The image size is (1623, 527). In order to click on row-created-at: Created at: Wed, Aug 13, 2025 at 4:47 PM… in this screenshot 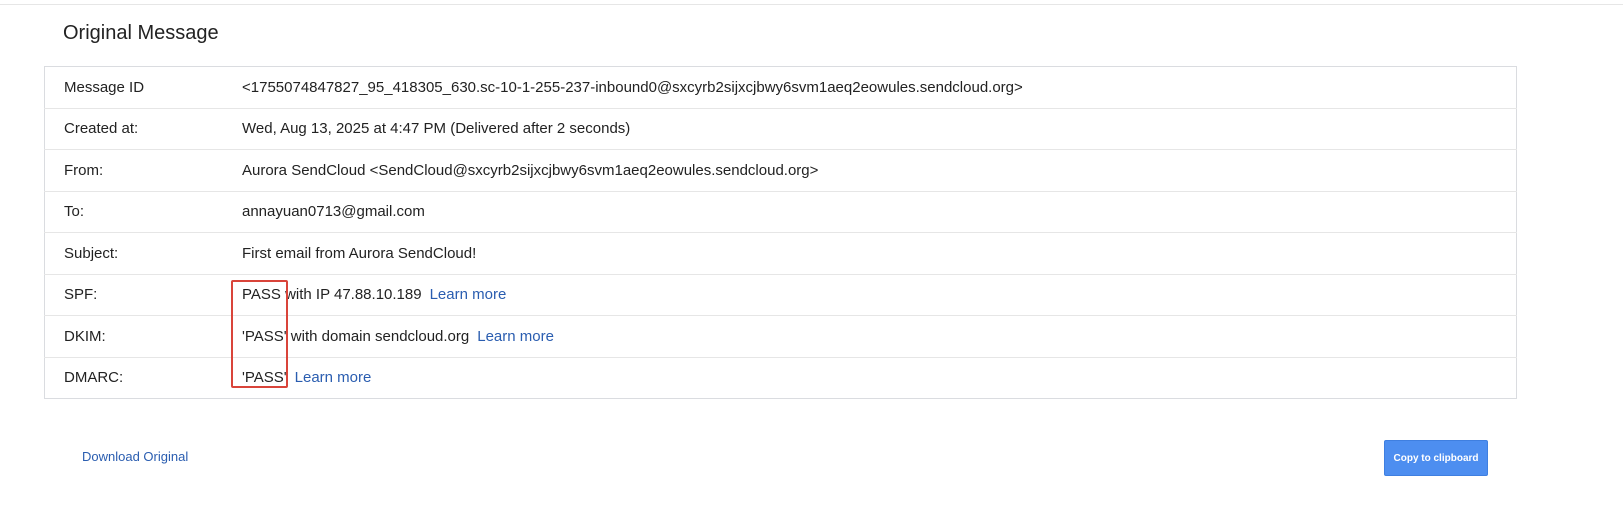, I will do `click(780, 129)`.